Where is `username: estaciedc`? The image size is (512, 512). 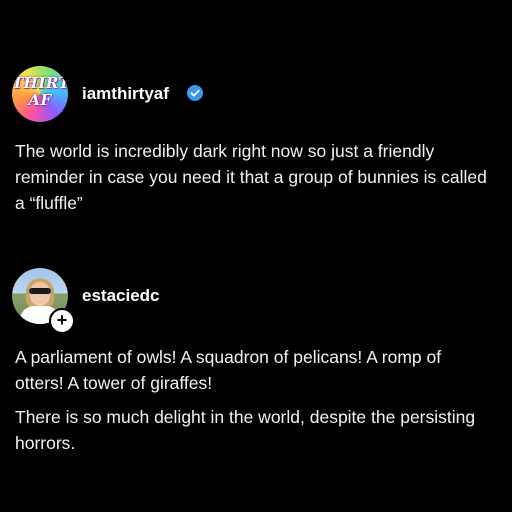 username: estaciedc is located at coordinates (121, 296).